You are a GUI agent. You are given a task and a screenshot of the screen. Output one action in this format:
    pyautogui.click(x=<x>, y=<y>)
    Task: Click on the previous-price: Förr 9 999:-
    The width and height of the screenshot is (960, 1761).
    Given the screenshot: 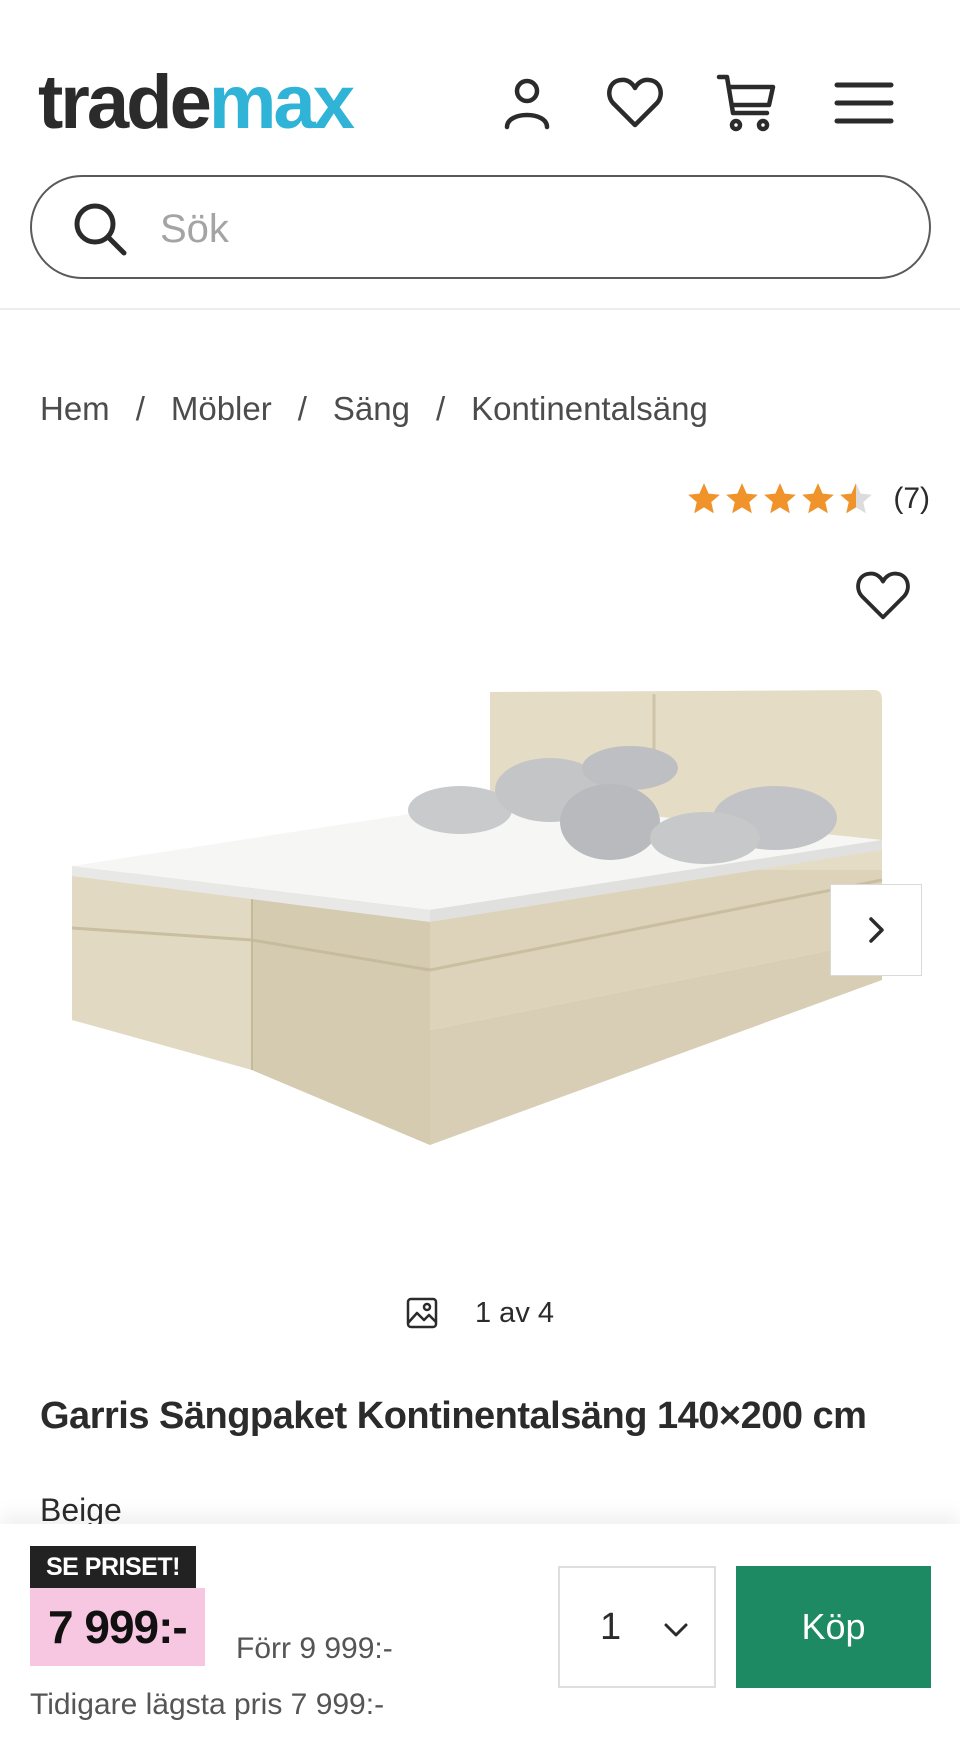 What is the action you would take?
    pyautogui.click(x=314, y=1648)
    